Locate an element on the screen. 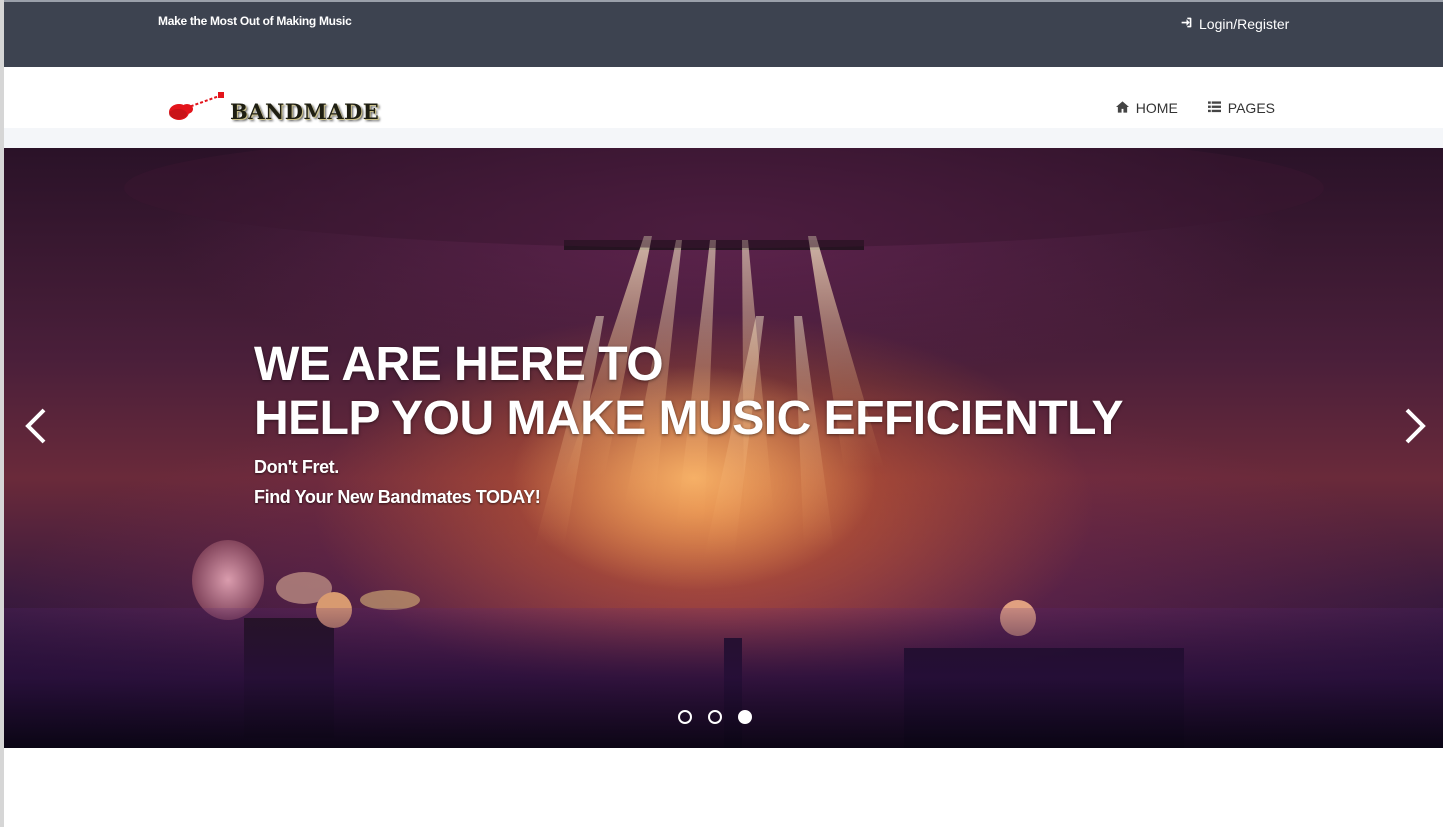 The width and height of the screenshot is (1443, 827). site-tagline: Make the Most Out of Making Music is located at coordinates (255, 21).